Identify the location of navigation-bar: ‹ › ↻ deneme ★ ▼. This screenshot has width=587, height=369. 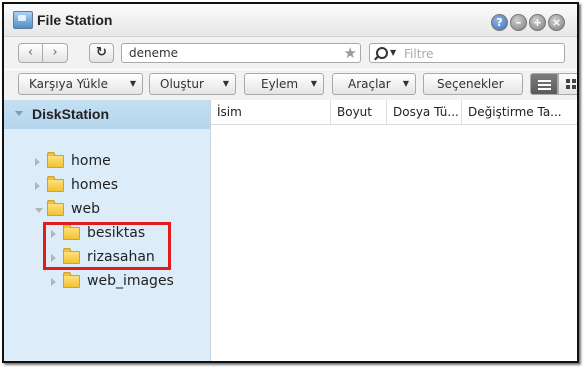
(290, 53).